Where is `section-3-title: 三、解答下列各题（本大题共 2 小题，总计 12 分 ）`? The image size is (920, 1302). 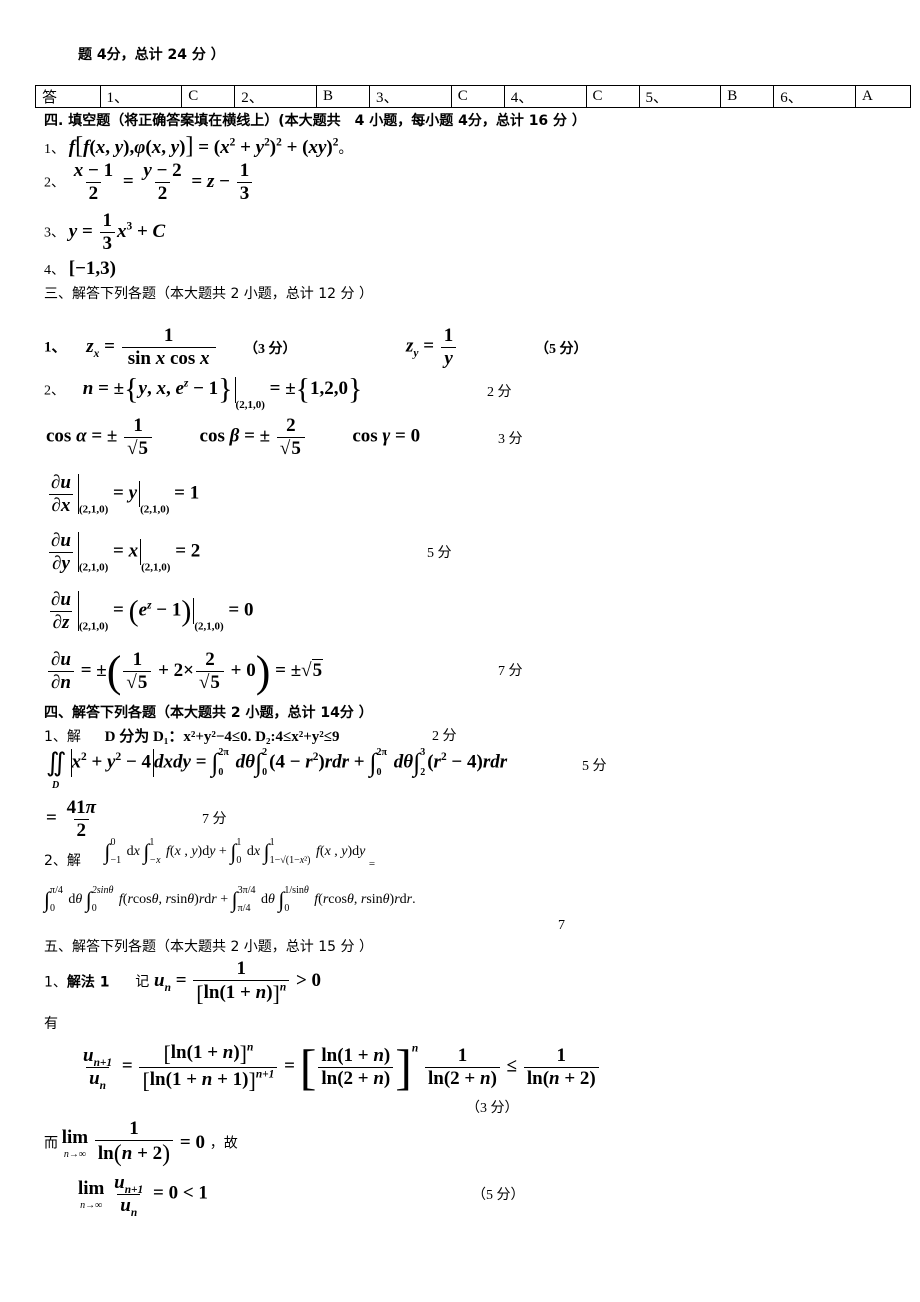 section-3-title: 三、解答下列各题（本大题共 2 小题，总计 12 分 ） is located at coordinates (208, 294).